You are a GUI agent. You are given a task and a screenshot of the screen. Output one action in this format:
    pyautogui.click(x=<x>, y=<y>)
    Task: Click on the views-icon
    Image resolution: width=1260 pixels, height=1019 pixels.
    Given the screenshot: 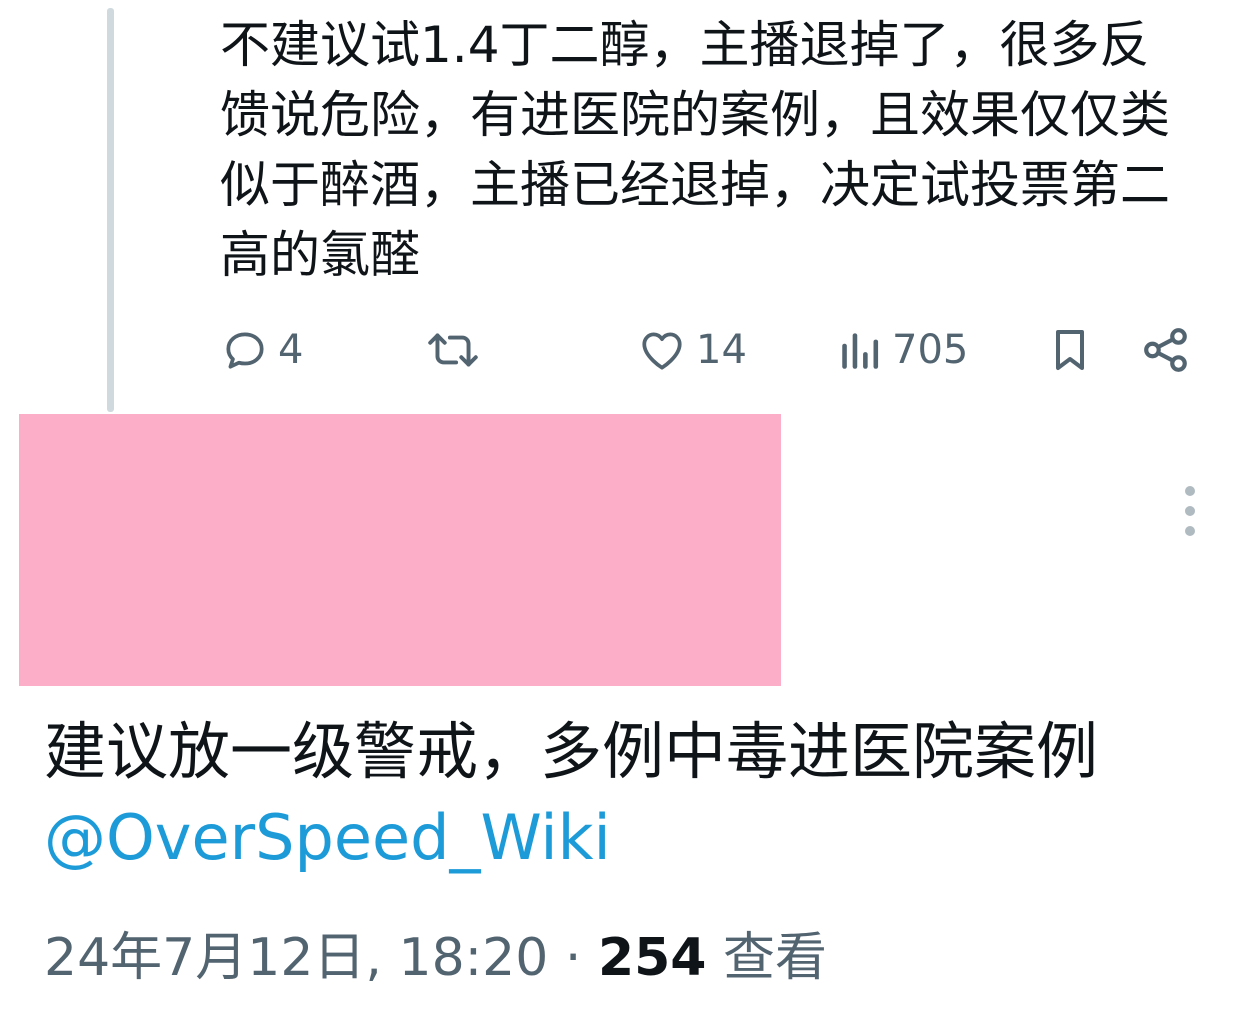 What is the action you would take?
    pyautogui.click(x=861, y=350)
    